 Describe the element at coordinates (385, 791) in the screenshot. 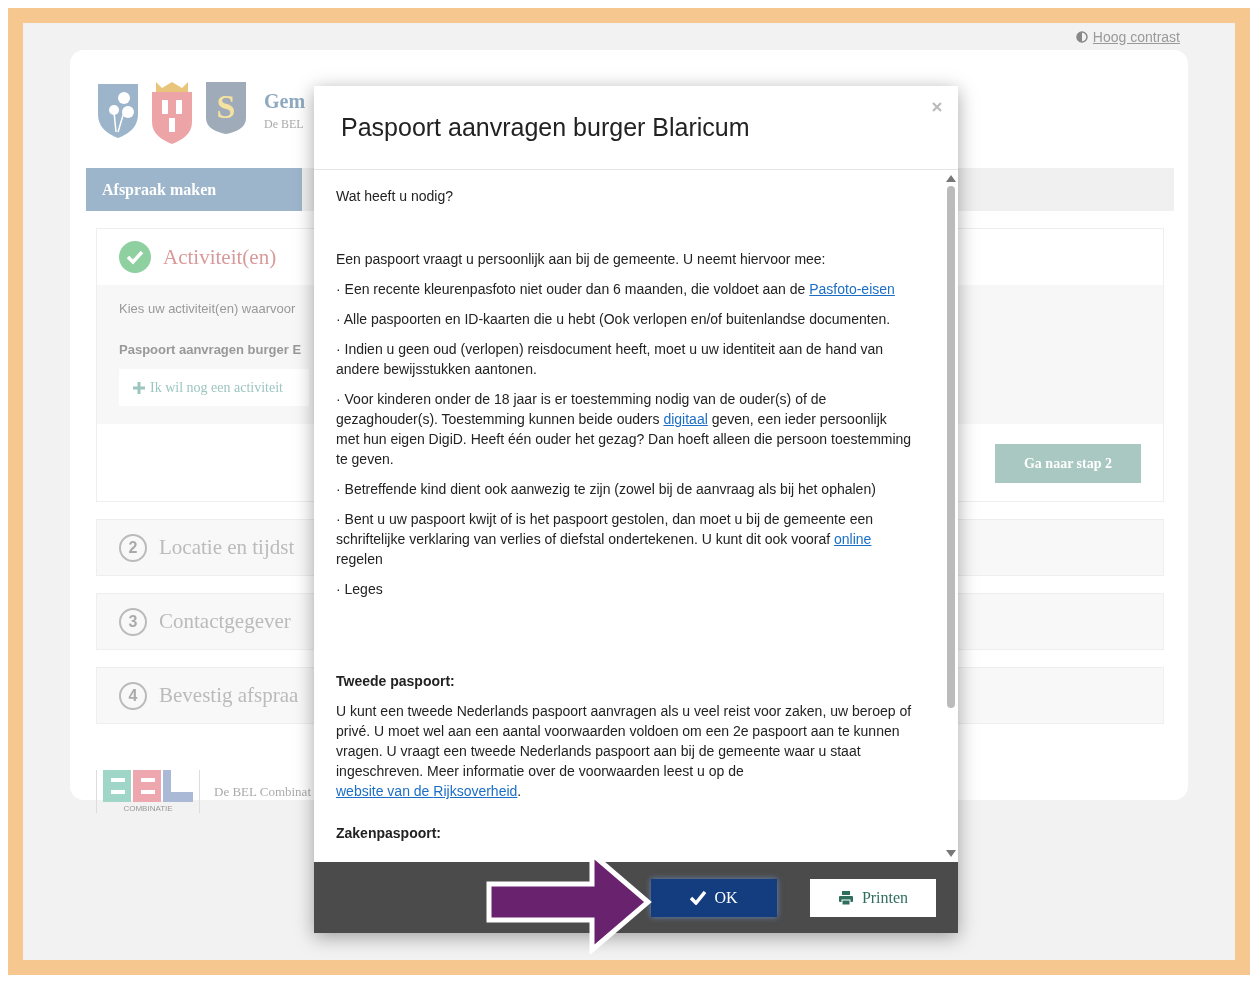

I see `text-link: website van de` at that location.